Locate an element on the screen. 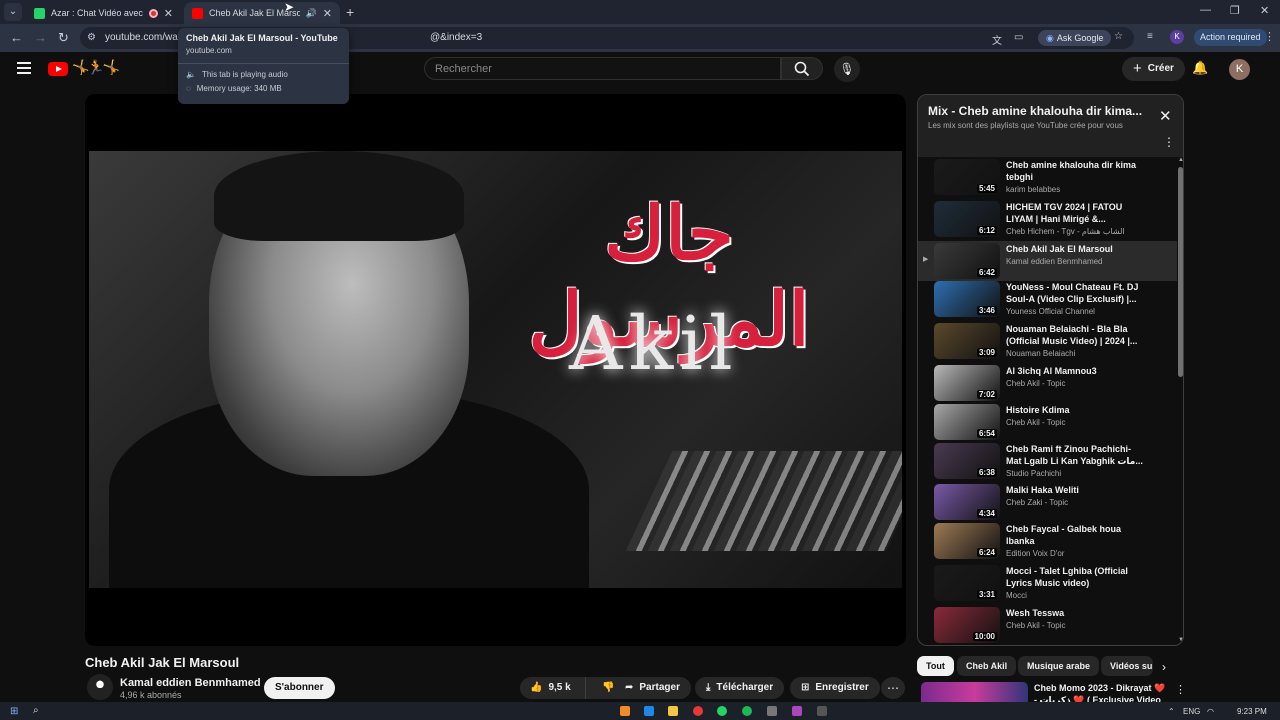 This screenshot has height=720, width=1280. voice-search-button: 🎙 is located at coordinates (847, 69).